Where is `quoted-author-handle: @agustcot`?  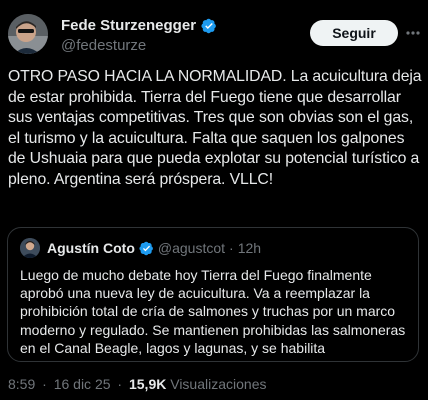 quoted-author-handle: @agustcot is located at coordinates (191, 248).